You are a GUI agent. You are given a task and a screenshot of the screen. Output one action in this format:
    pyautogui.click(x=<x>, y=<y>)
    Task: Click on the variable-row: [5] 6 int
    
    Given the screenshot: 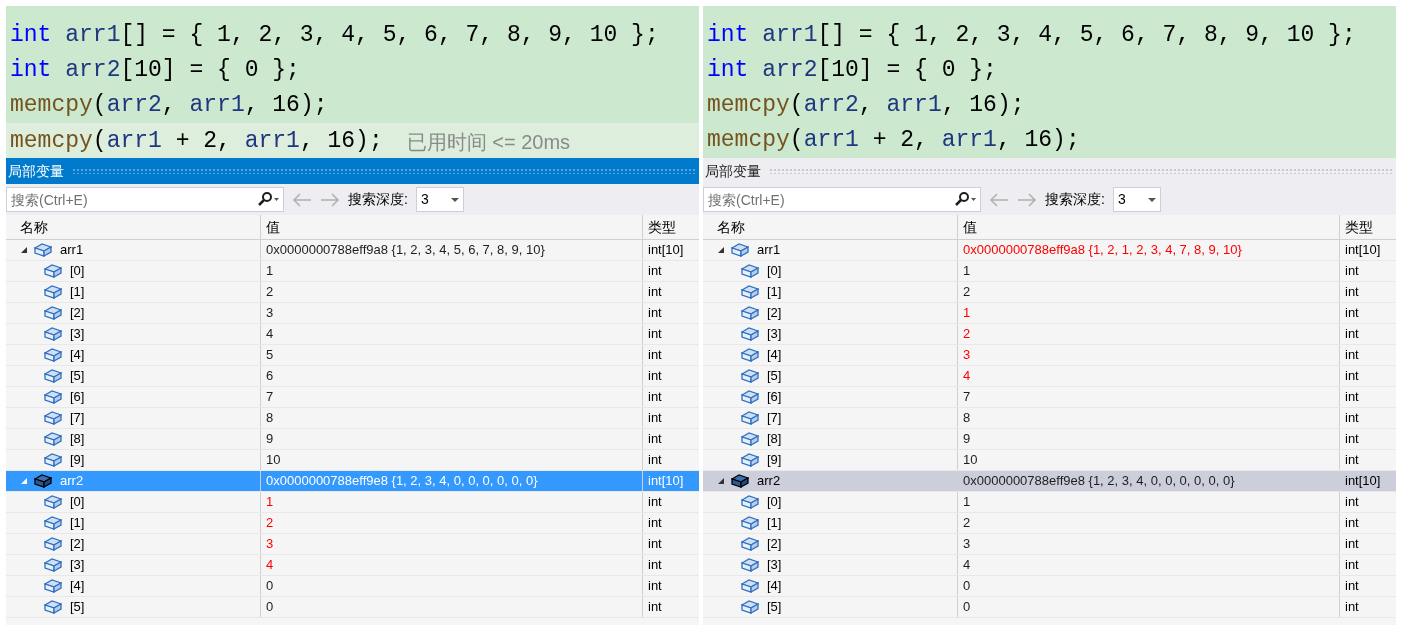 What is the action you would take?
    pyautogui.click(x=352, y=376)
    